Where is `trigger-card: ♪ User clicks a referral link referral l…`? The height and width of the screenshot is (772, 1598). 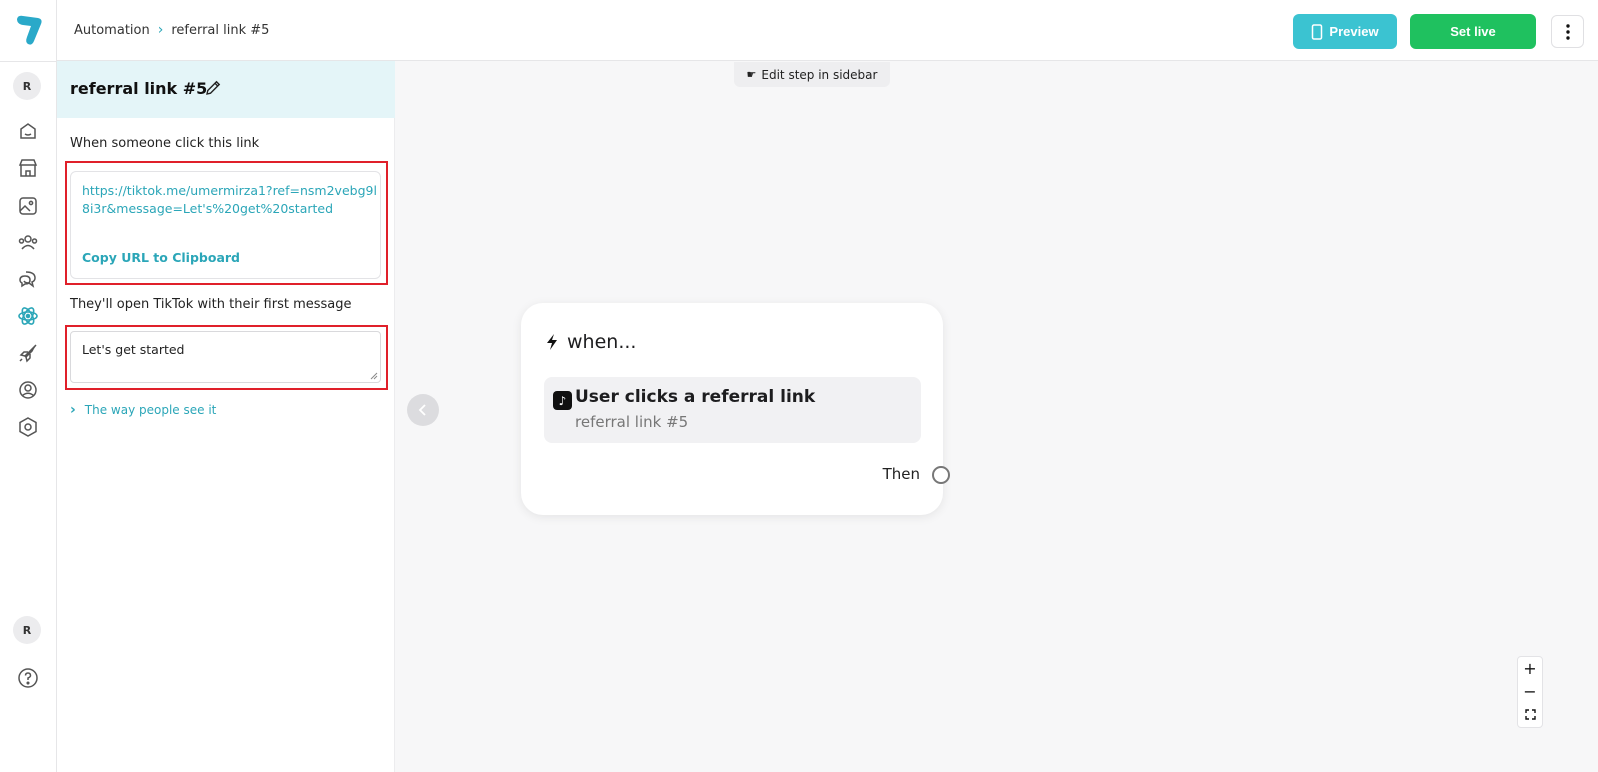 trigger-card: ♪ User clicks a referral link referral l… is located at coordinates (732, 410).